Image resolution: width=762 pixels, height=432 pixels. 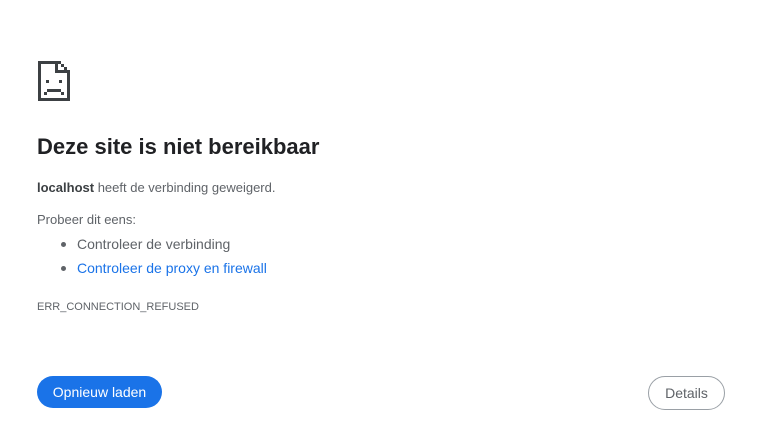 I want to click on error-message: localhost heeft de verbinding geweigerd., so click(x=156, y=187).